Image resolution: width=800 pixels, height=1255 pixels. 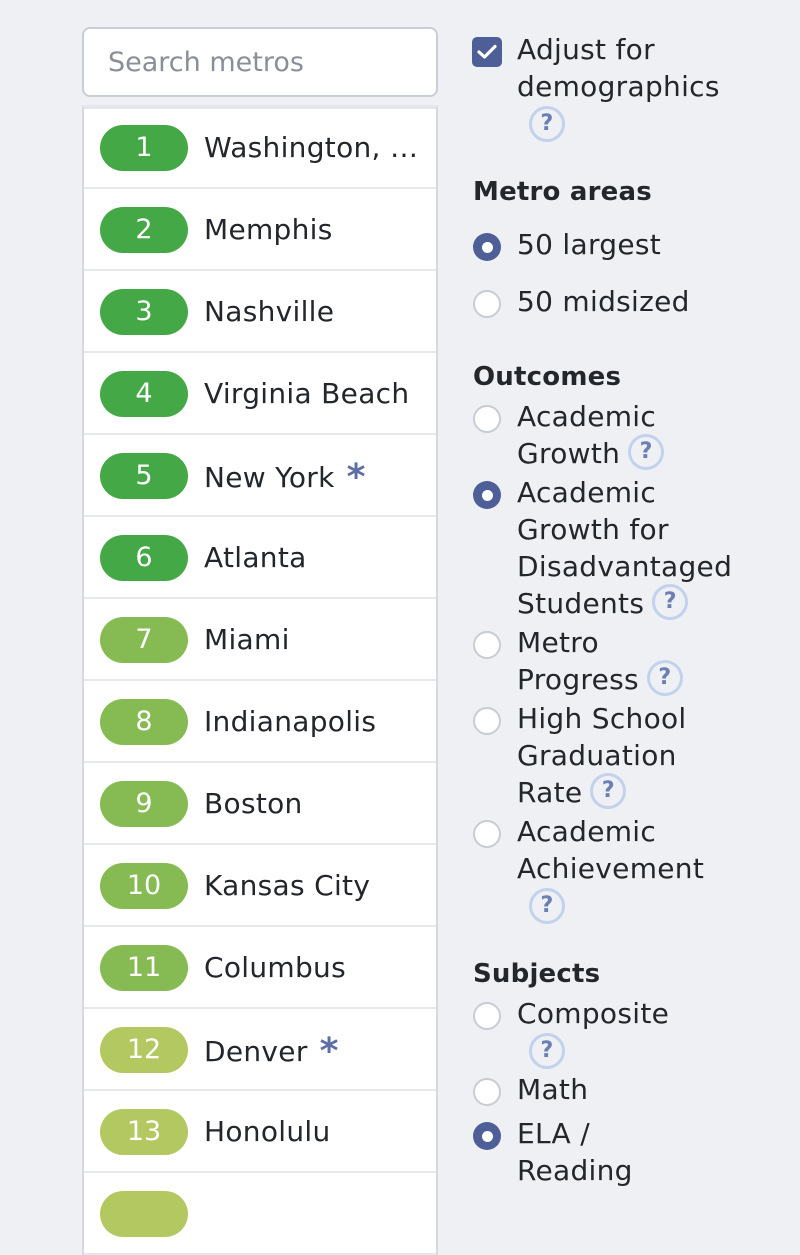 I want to click on option-graduation-rate: High School Graduation Rate?, so click(x=602, y=756).